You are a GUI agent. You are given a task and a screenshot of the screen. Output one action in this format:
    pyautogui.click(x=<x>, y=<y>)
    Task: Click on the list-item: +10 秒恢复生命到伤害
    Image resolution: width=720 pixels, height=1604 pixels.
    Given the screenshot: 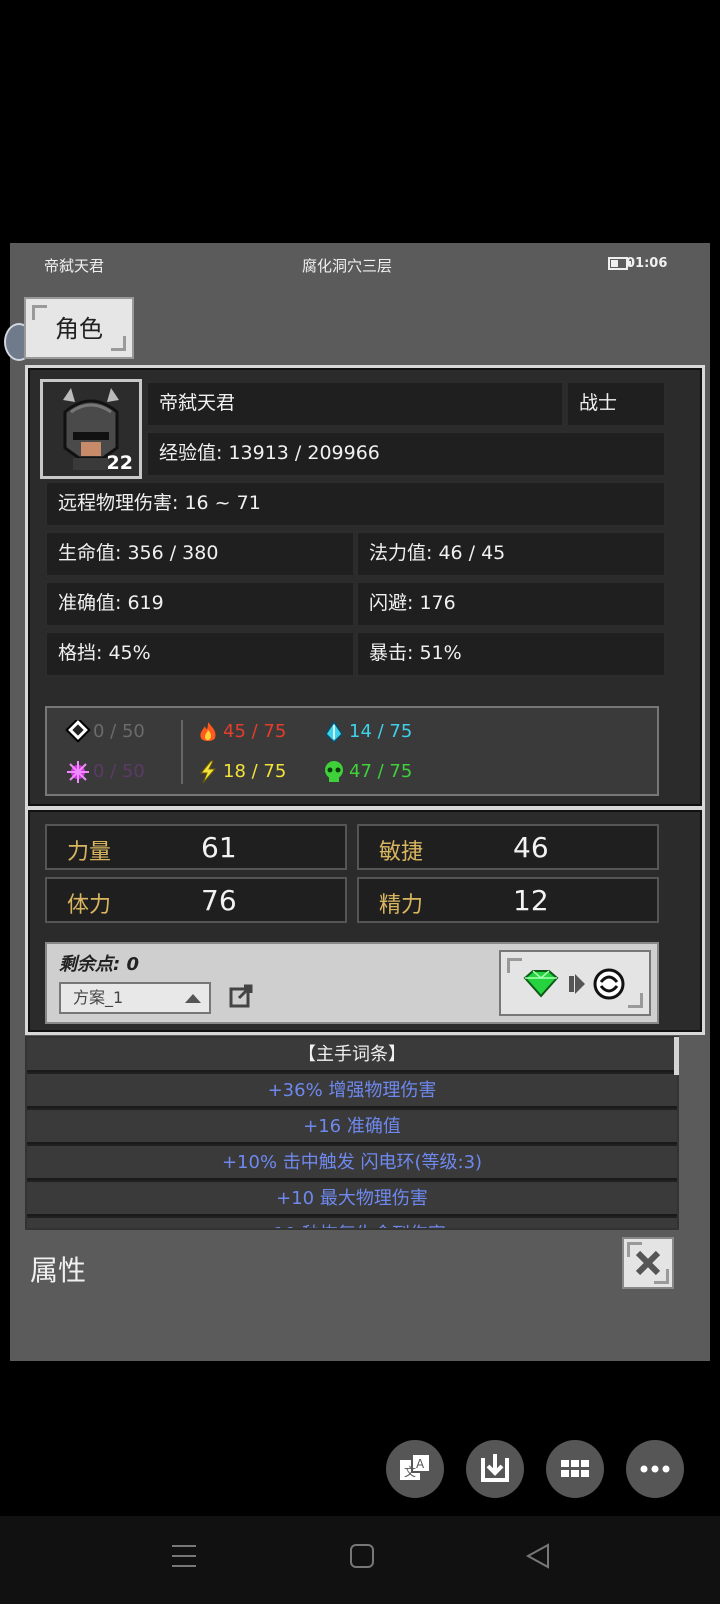 What is the action you would take?
    pyautogui.click(x=352, y=1223)
    